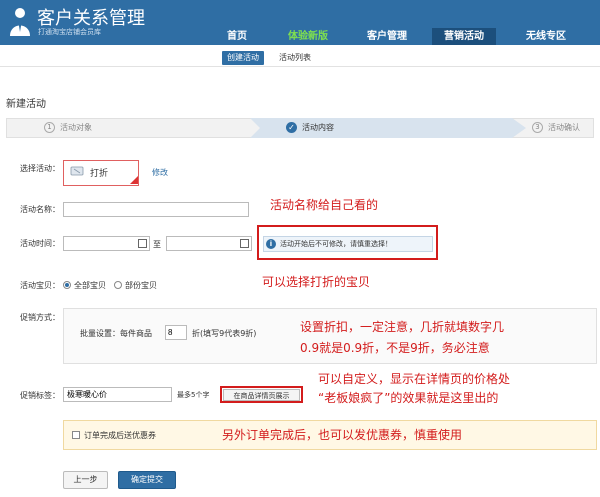 Image resolution: width=600 pixels, height=497 pixels. I want to click on batch-setting-label: 批量设置：每件商品, so click(116, 333).